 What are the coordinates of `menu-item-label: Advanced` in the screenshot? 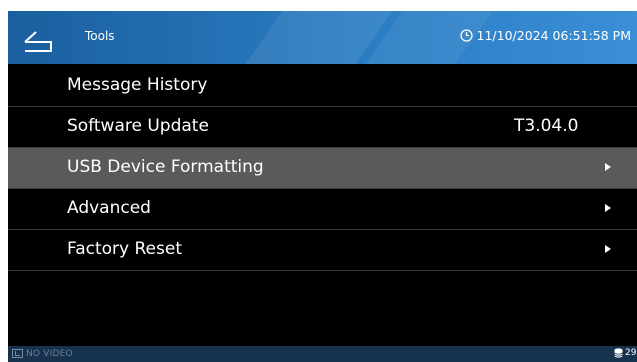 It's located at (109, 208).